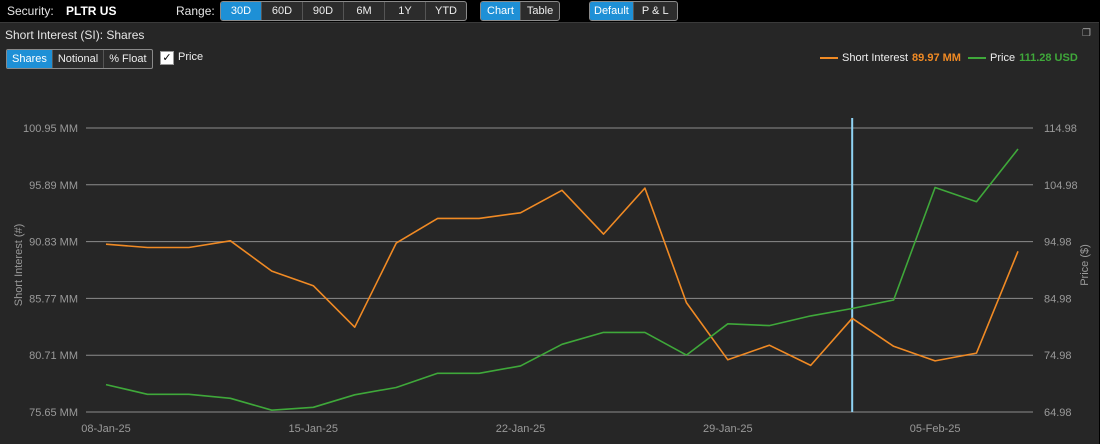  Describe the element at coordinates (1058, 356) in the screenshot. I see `y2-tick-label: 74.98` at that location.